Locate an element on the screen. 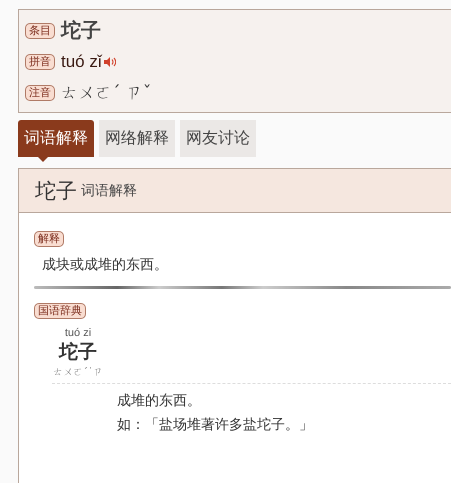  field-label: 条目 is located at coordinates (40, 30).